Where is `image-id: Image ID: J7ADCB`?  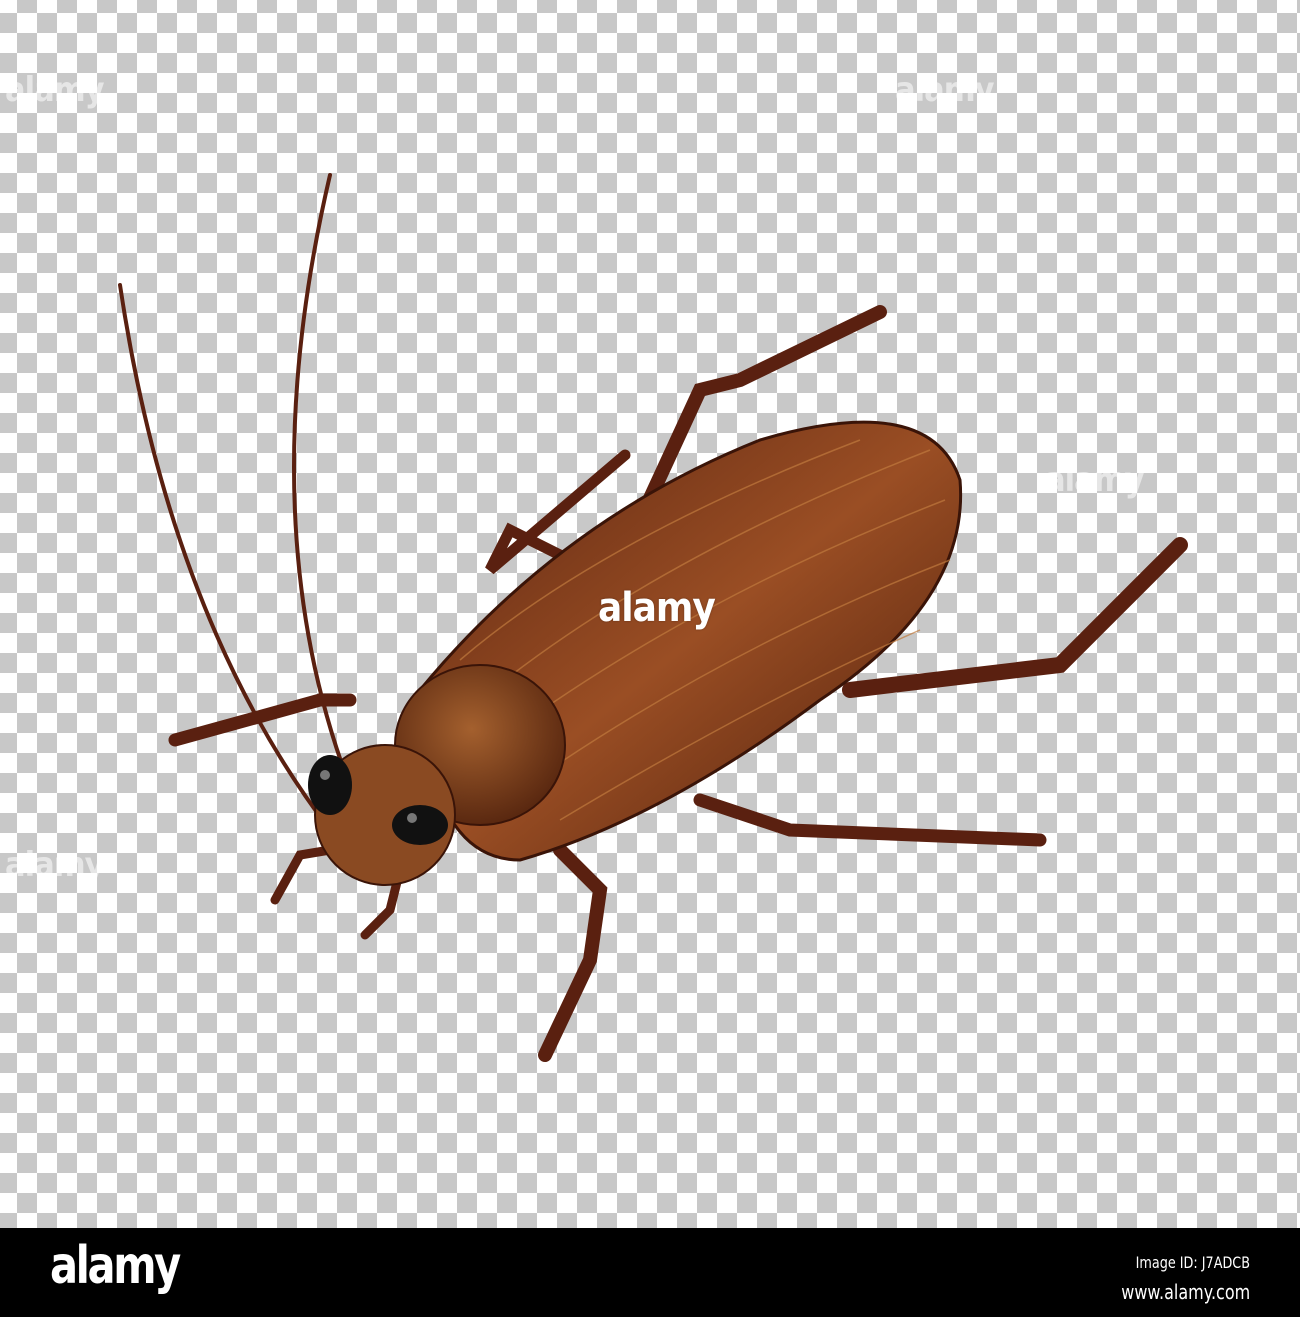 image-id: Image ID: J7ADCB is located at coordinates (1192, 1262).